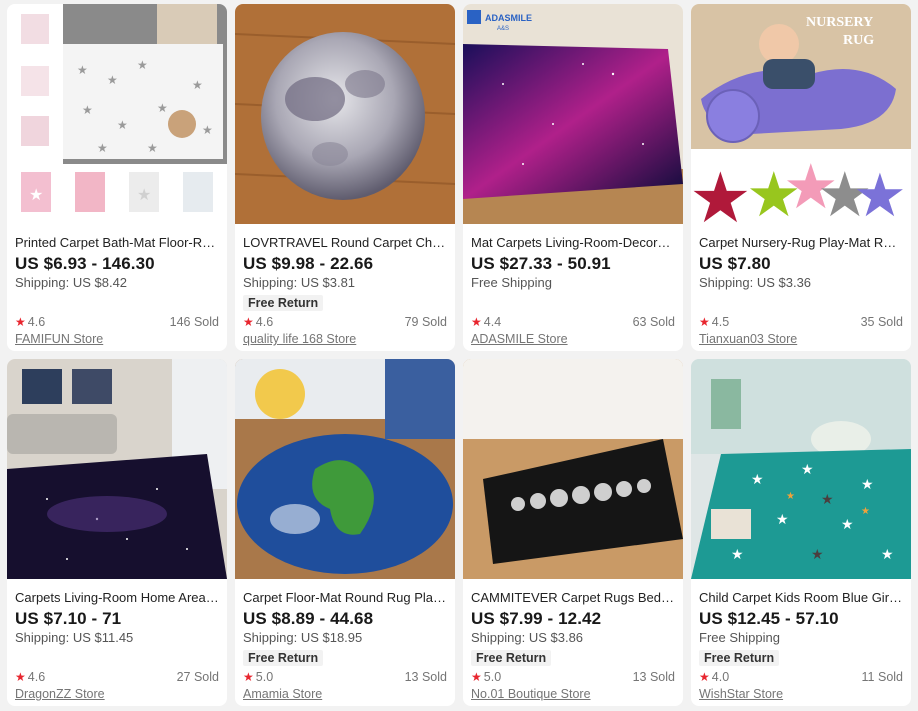 Image resolution: width=918 pixels, height=711 pixels. Describe the element at coordinates (769, 618) in the screenshot. I see `product-price: US $12.45 - 57.10` at that location.